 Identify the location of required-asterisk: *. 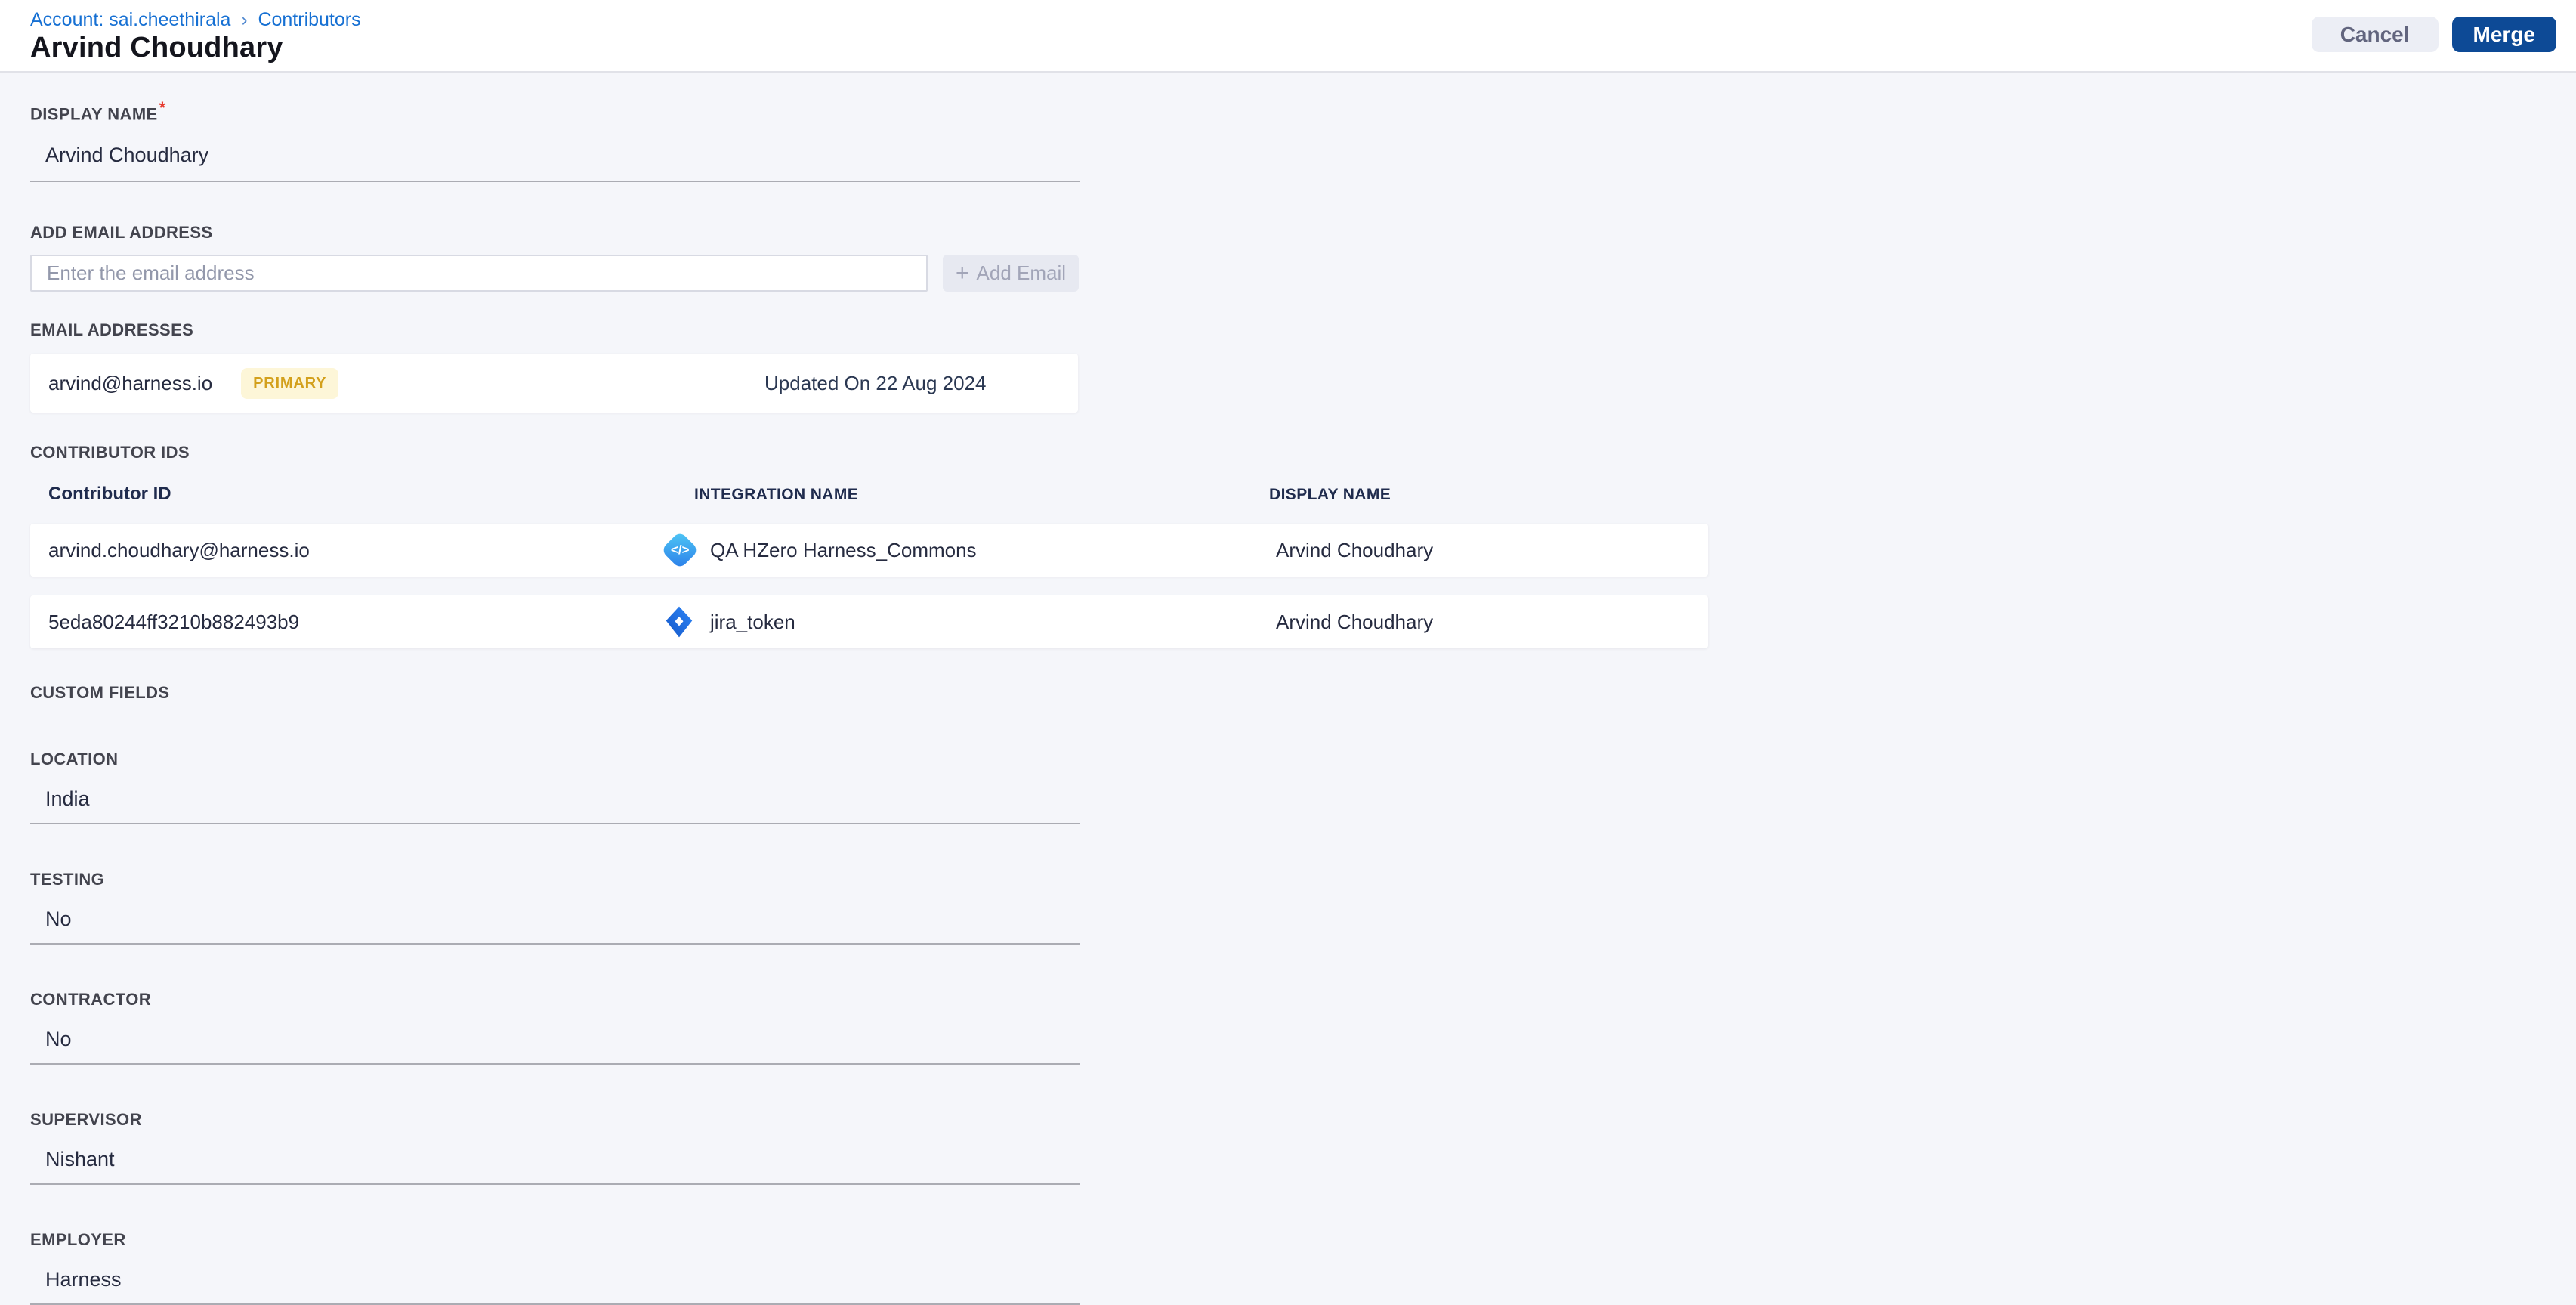
(162, 108).